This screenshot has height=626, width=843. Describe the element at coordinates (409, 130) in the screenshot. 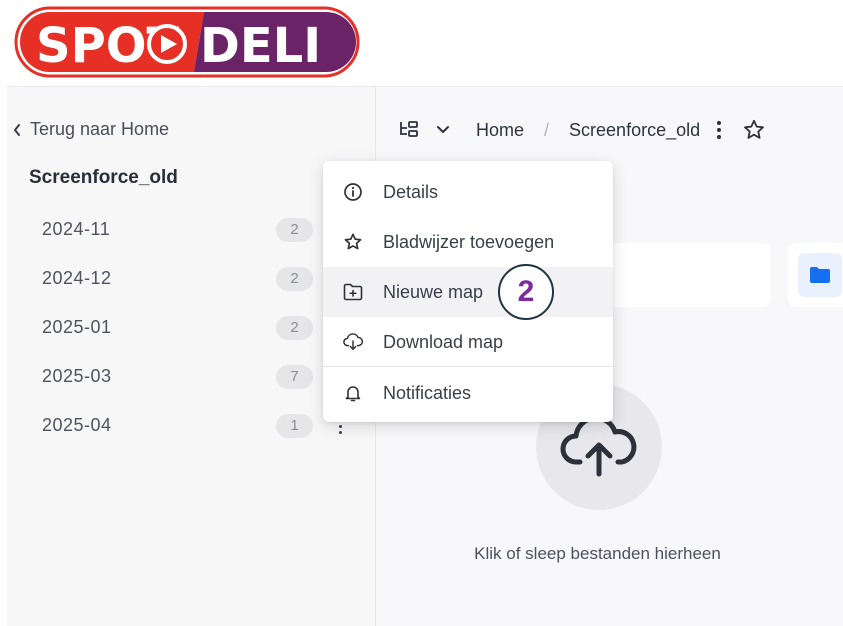

I see `folder-tree-icon` at that location.